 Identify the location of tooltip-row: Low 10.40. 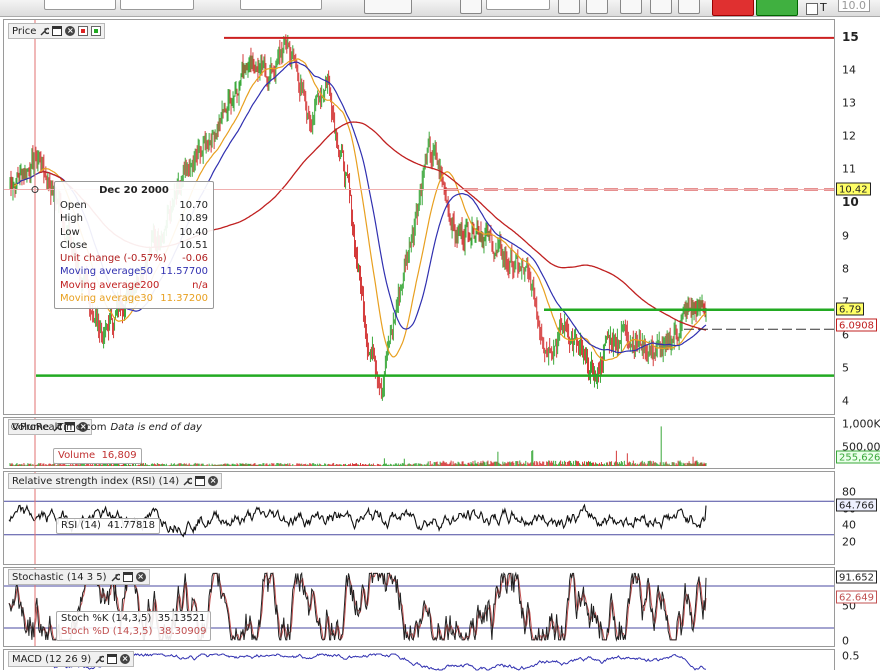
(134, 232).